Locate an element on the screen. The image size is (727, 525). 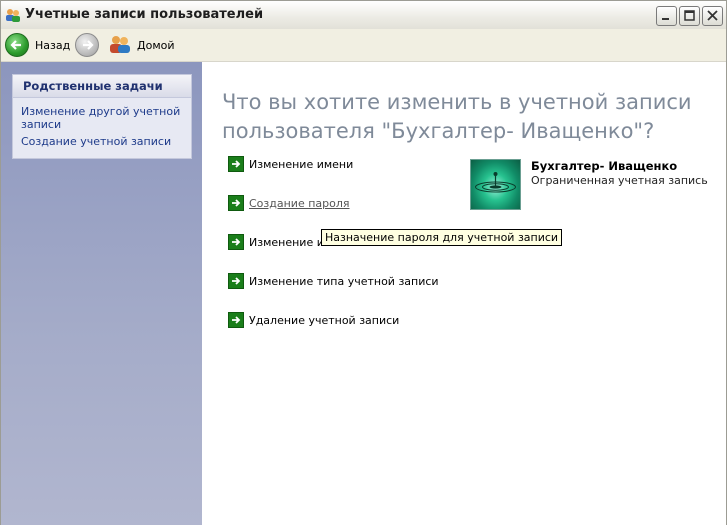
task-change-account-type: Изменение типа учетной записи is located at coordinates (333, 281).